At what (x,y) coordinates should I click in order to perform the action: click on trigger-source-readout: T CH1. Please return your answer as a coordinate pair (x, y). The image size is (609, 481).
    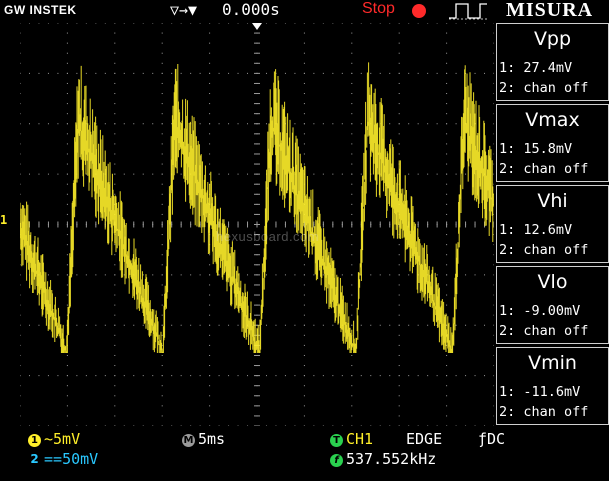
    Looking at the image, I should click on (351, 439).